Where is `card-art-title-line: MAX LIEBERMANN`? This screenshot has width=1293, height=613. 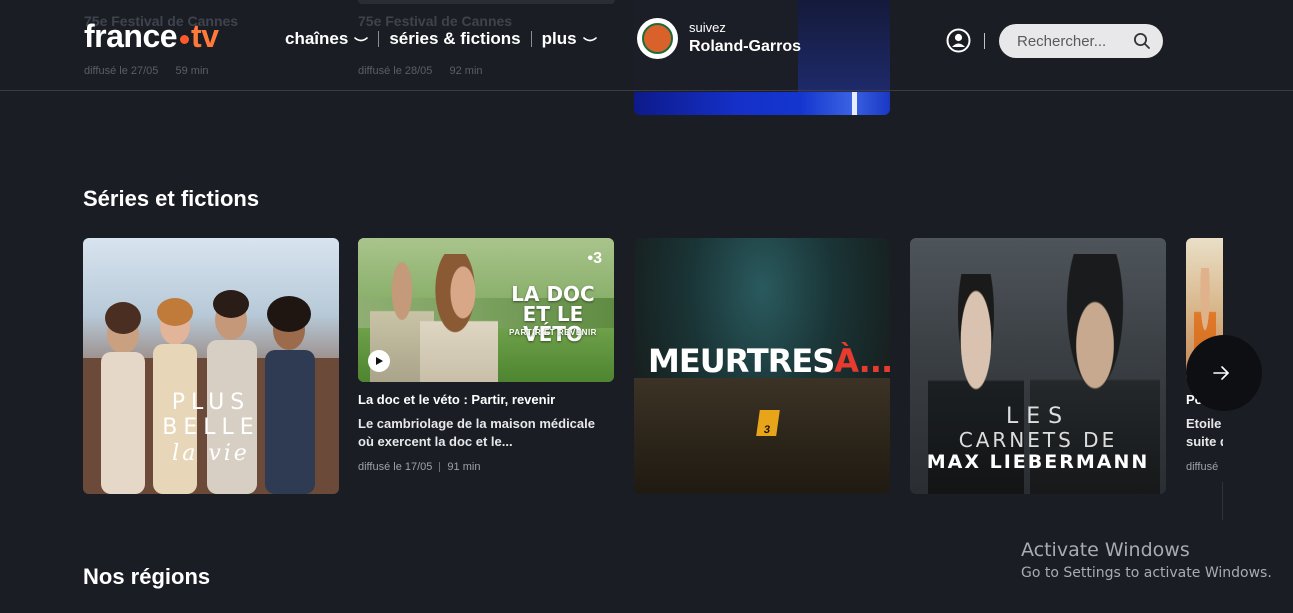
card-art-title-line: MAX LIEBERMANN is located at coordinates (1038, 462).